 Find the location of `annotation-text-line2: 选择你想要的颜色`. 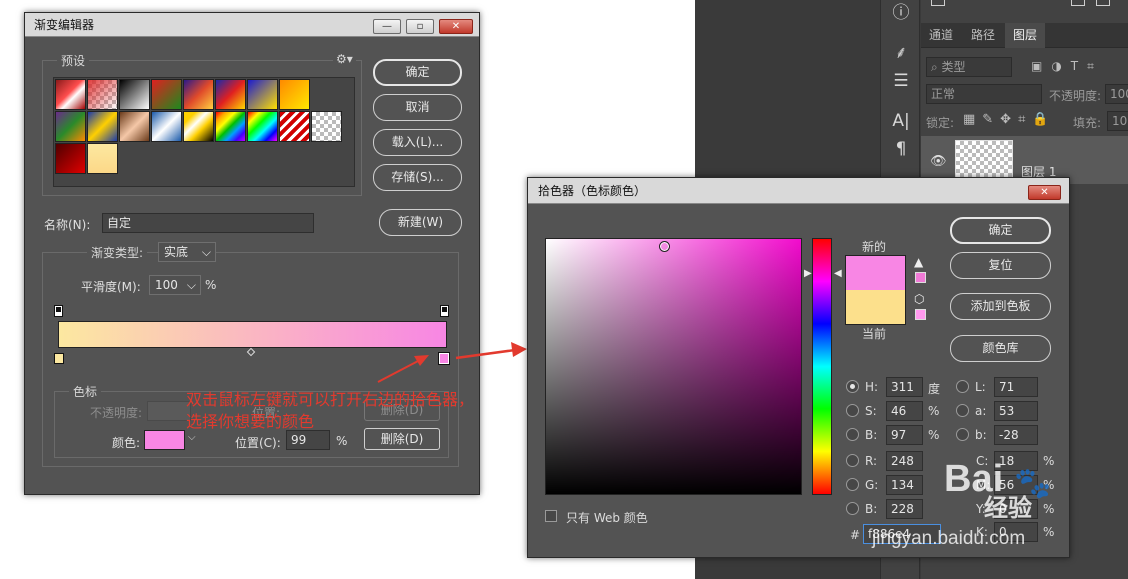

annotation-text-line2: 选择你想要的颜色 is located at coordinates (250, 421).